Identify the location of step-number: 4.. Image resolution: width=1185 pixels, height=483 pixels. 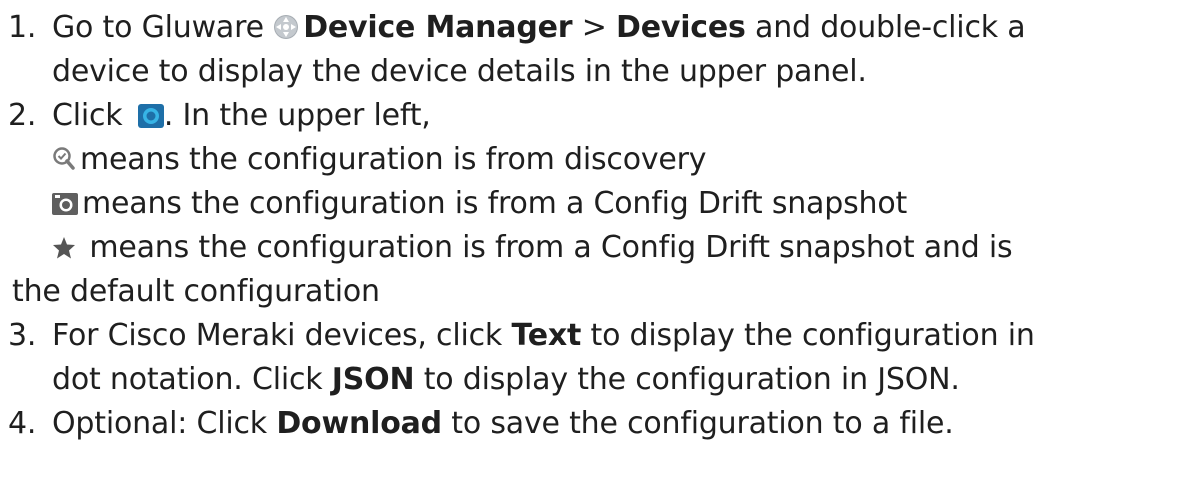
(22, 423).